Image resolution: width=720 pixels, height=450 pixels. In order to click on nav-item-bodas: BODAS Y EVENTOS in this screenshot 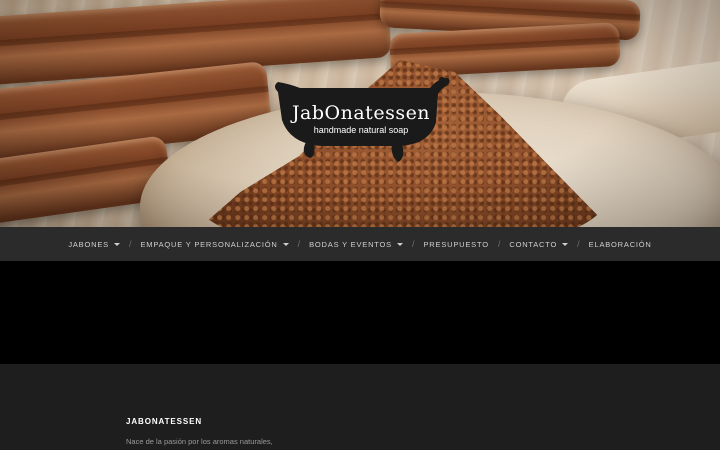, I will do `click(356, 244)`.